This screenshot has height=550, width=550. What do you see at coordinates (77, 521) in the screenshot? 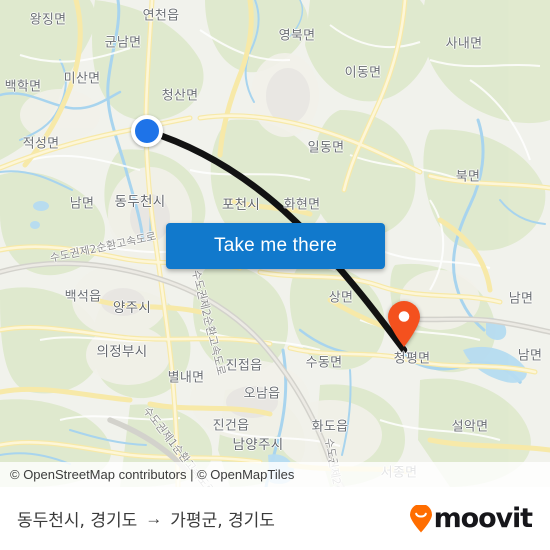
I see `route-origin-label: 동두천시, 경기도` at bounding box center [77, 521].